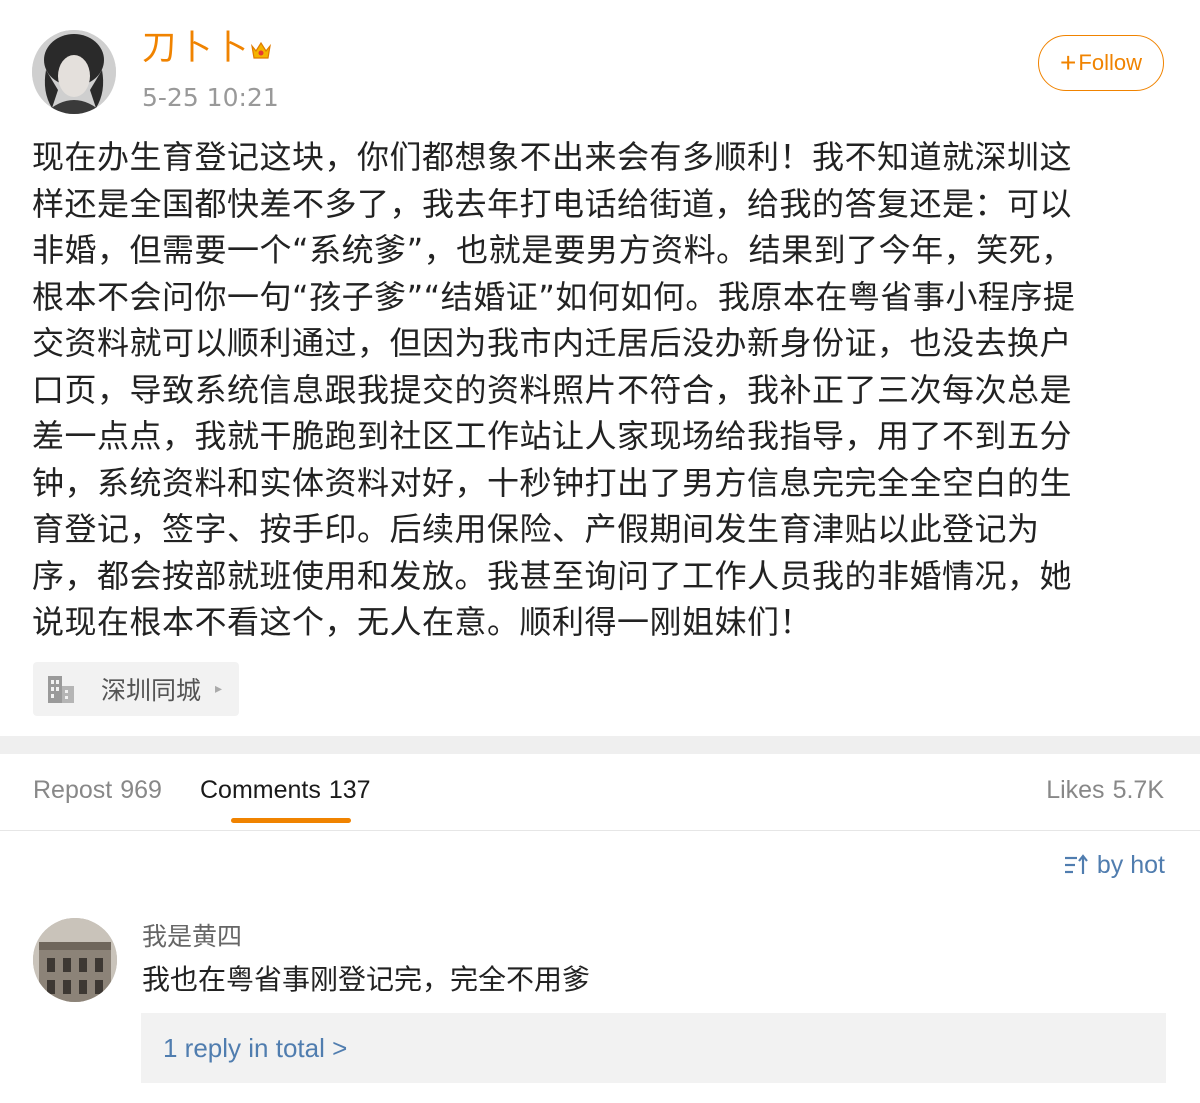 The width and height of the screenshot is (1200, 1103). Describe the element at coordinates (552, 482) in the screenshot. I see `post-text-line: 钟，系统资料和实体资料对好，十秒钟打出了男方信息完完全全空白的生` at that location.